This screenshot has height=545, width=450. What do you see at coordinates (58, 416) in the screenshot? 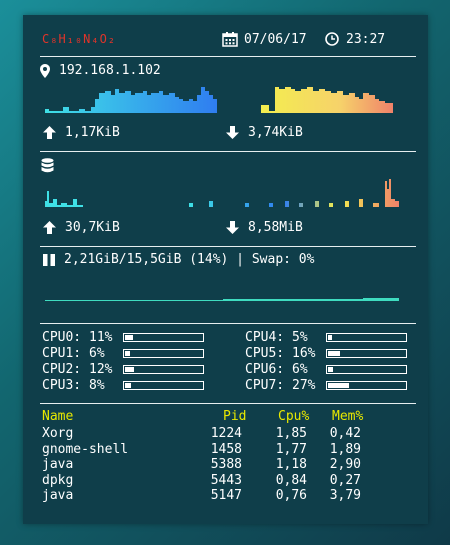
I see `col-header-name: Name` at bounding box center [58, 416].